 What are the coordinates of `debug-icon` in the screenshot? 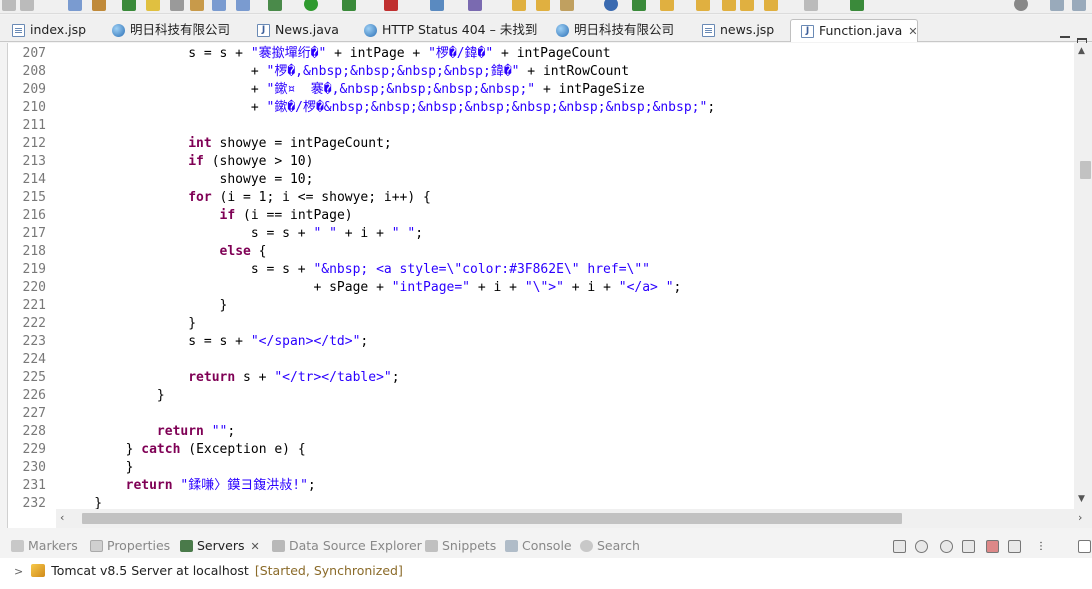 It's located at (275, 5).